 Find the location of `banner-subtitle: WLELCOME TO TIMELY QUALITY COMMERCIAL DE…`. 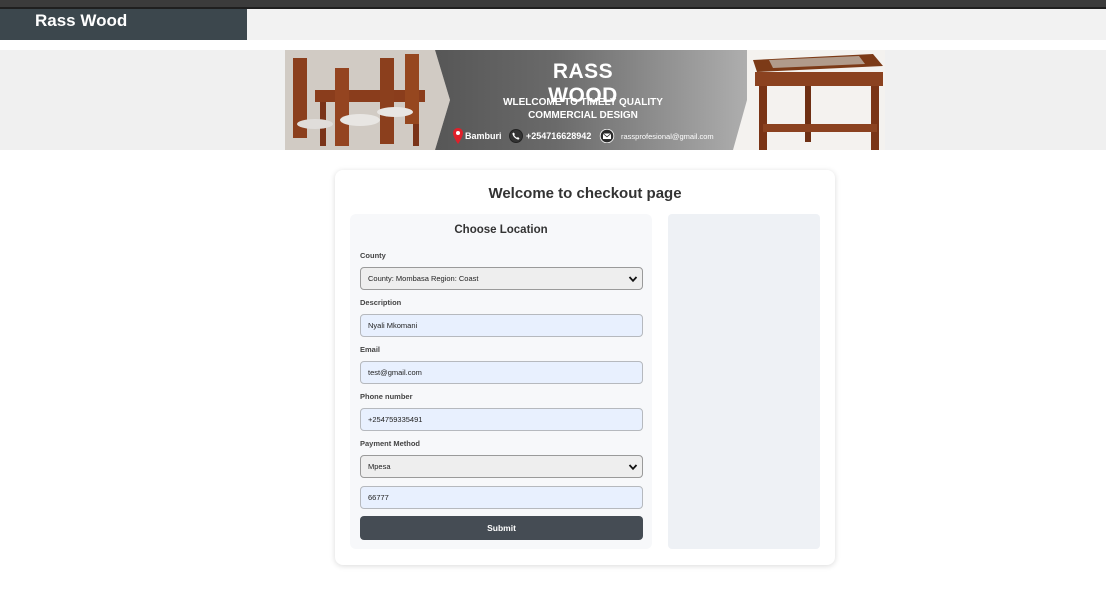

banner-subtitle: WLELCOME TO TIMELY QUALITY COMMERCIAL DE… is located at coordinates (583, 109).